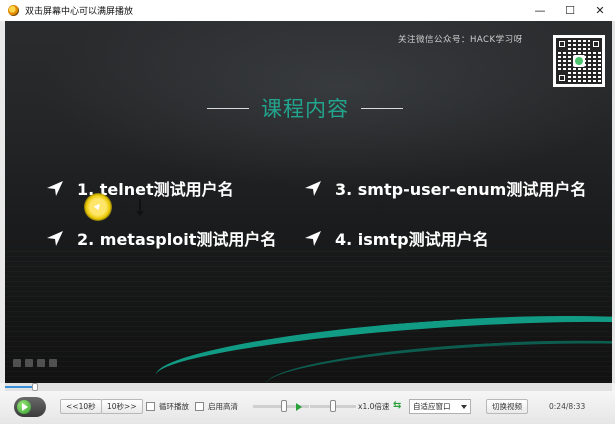 Image resolution: width=615 pixels, height=424 pixels. Describe the element at coordinates (299, 407) in the screenshot. I see `speed-indicator-icon` at that location.